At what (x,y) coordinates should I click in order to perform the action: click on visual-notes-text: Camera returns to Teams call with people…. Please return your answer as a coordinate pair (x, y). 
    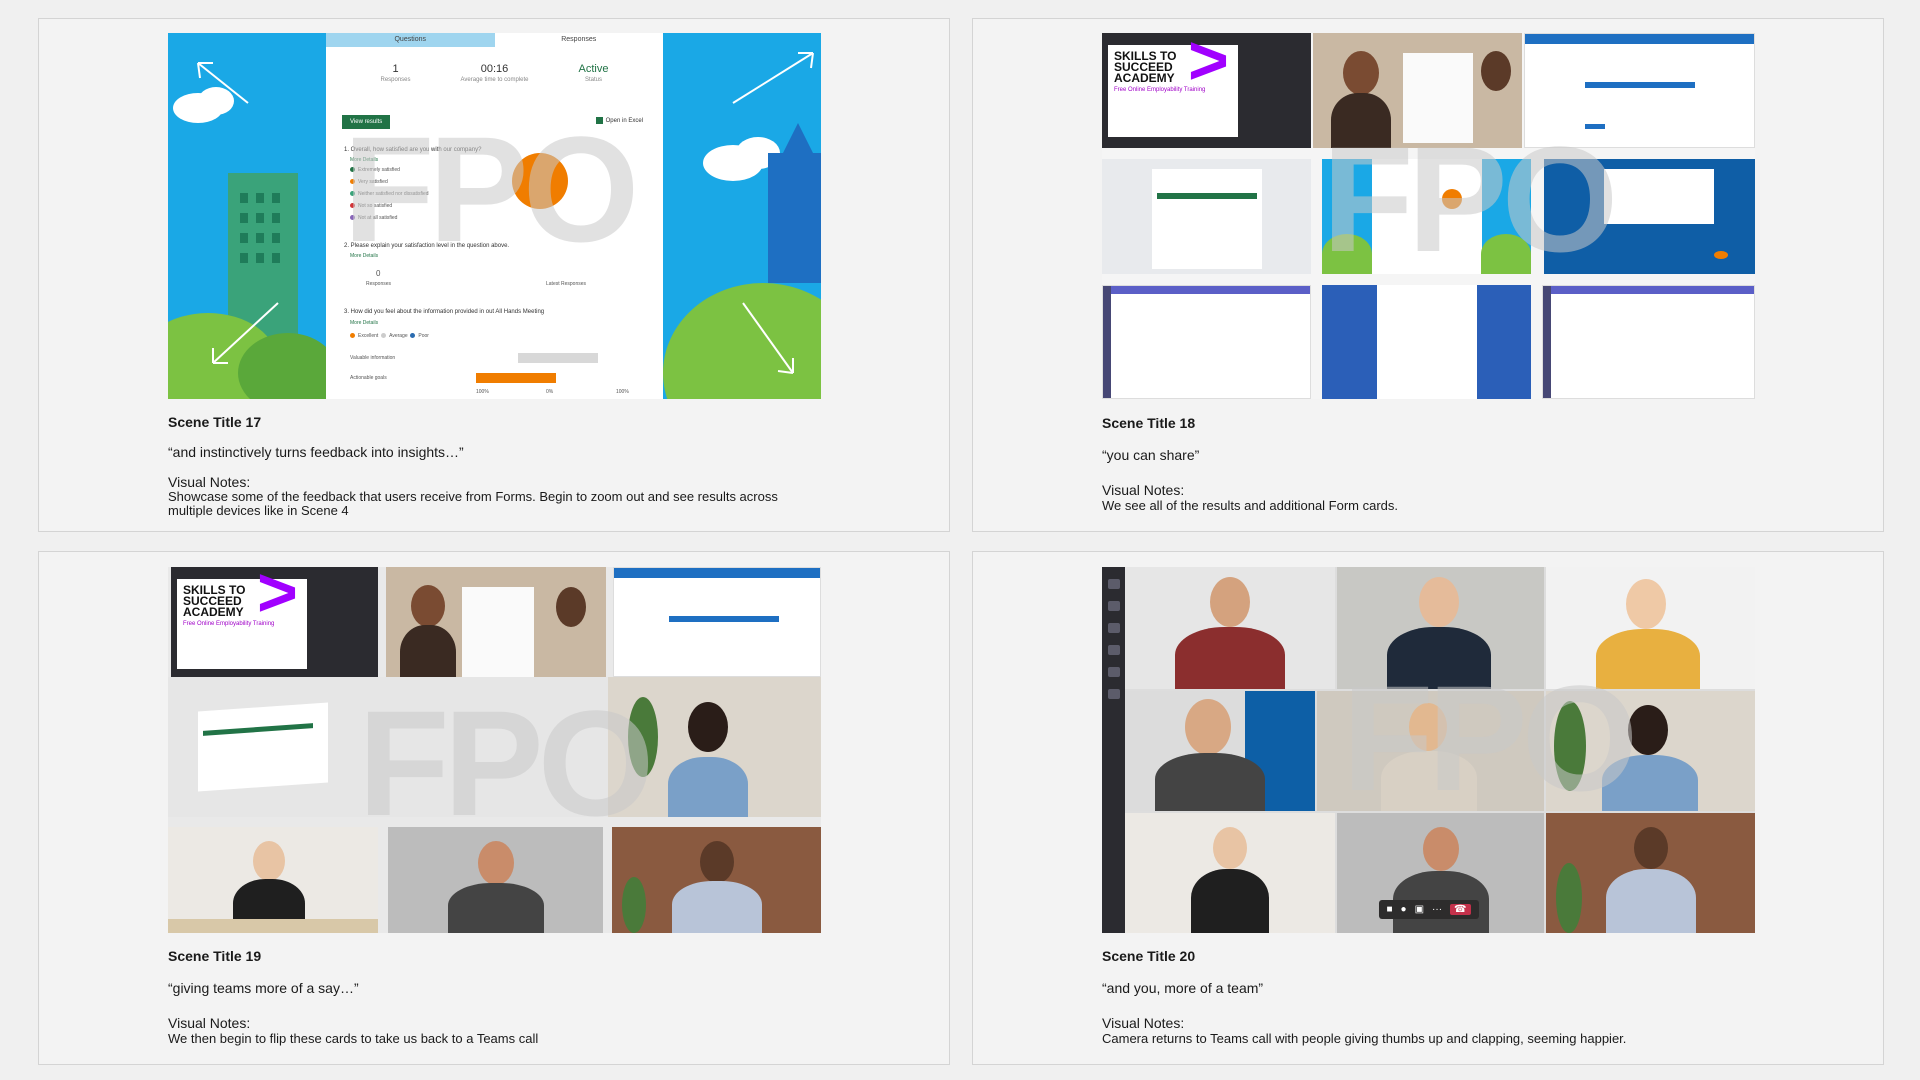
    Looking at the image, I should click on (1364, 1038).